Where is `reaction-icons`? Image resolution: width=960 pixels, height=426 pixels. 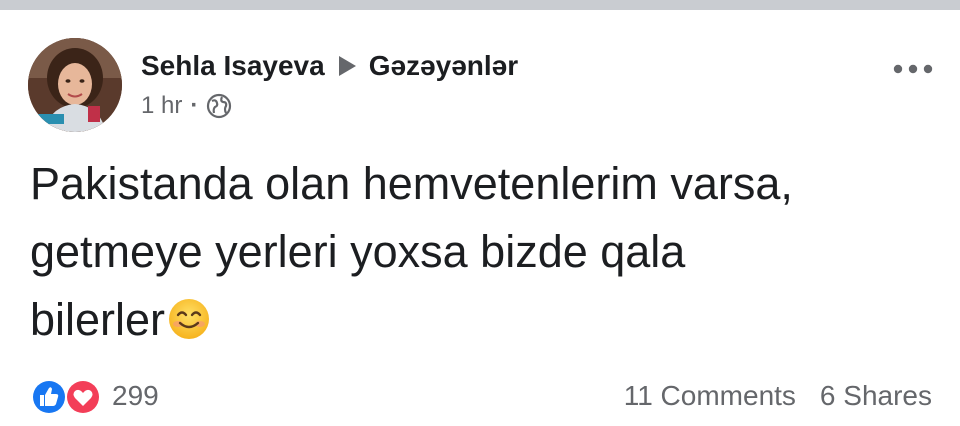 reaction-icons is located at coordinates (67, 396).